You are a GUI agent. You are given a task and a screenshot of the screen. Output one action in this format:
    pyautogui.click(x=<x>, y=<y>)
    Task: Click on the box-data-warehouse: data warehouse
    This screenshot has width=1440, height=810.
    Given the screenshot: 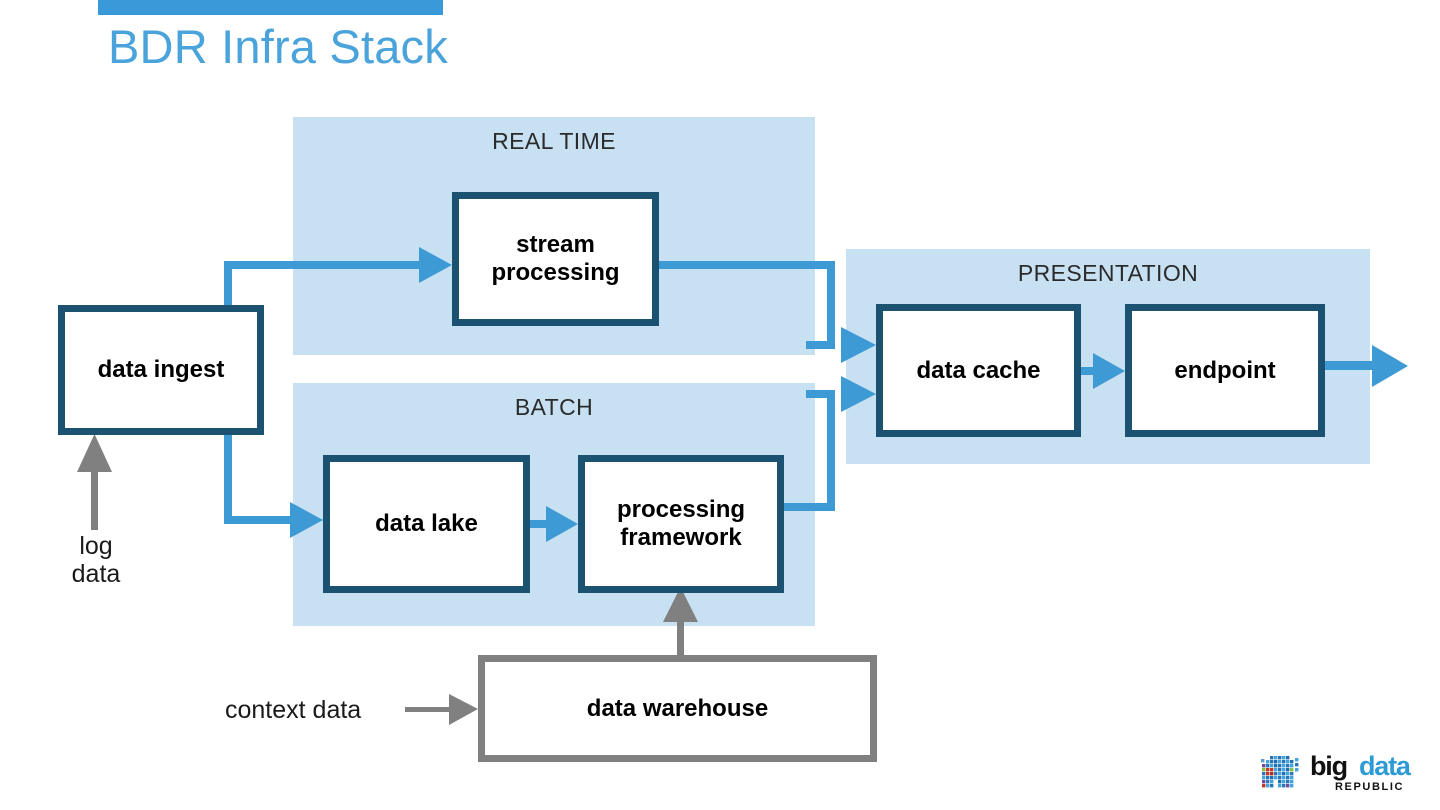 What is the action you would take?
    pyautogui.click(x=677, y=708)
    